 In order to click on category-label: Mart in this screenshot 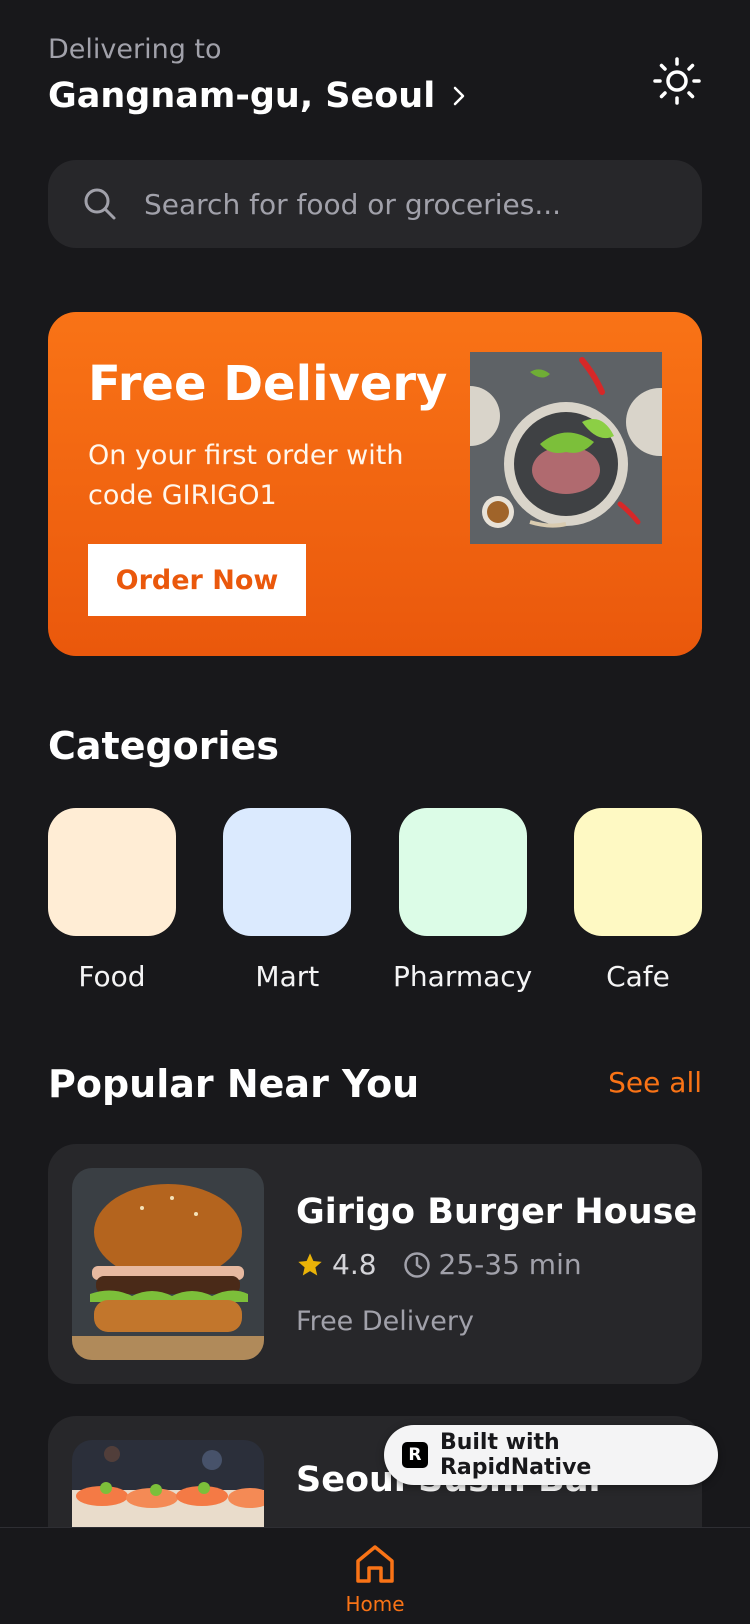, I will do `click(287, 976)`.